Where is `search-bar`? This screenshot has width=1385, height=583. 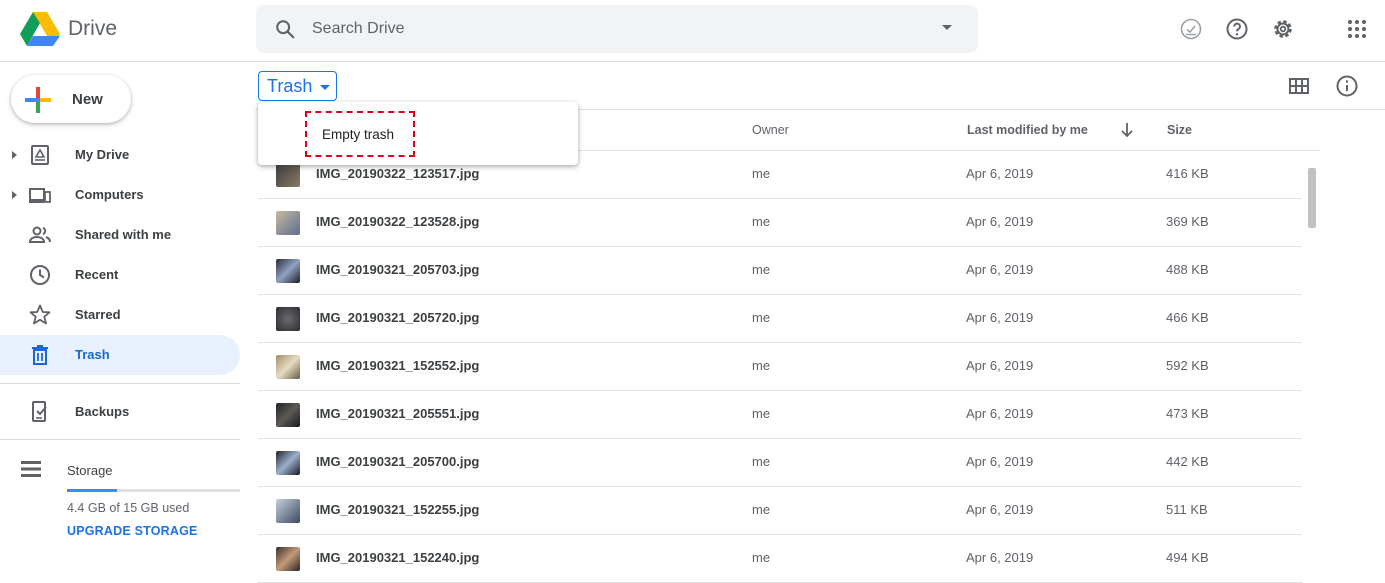
search-bar is located at coordinates (617, 29).